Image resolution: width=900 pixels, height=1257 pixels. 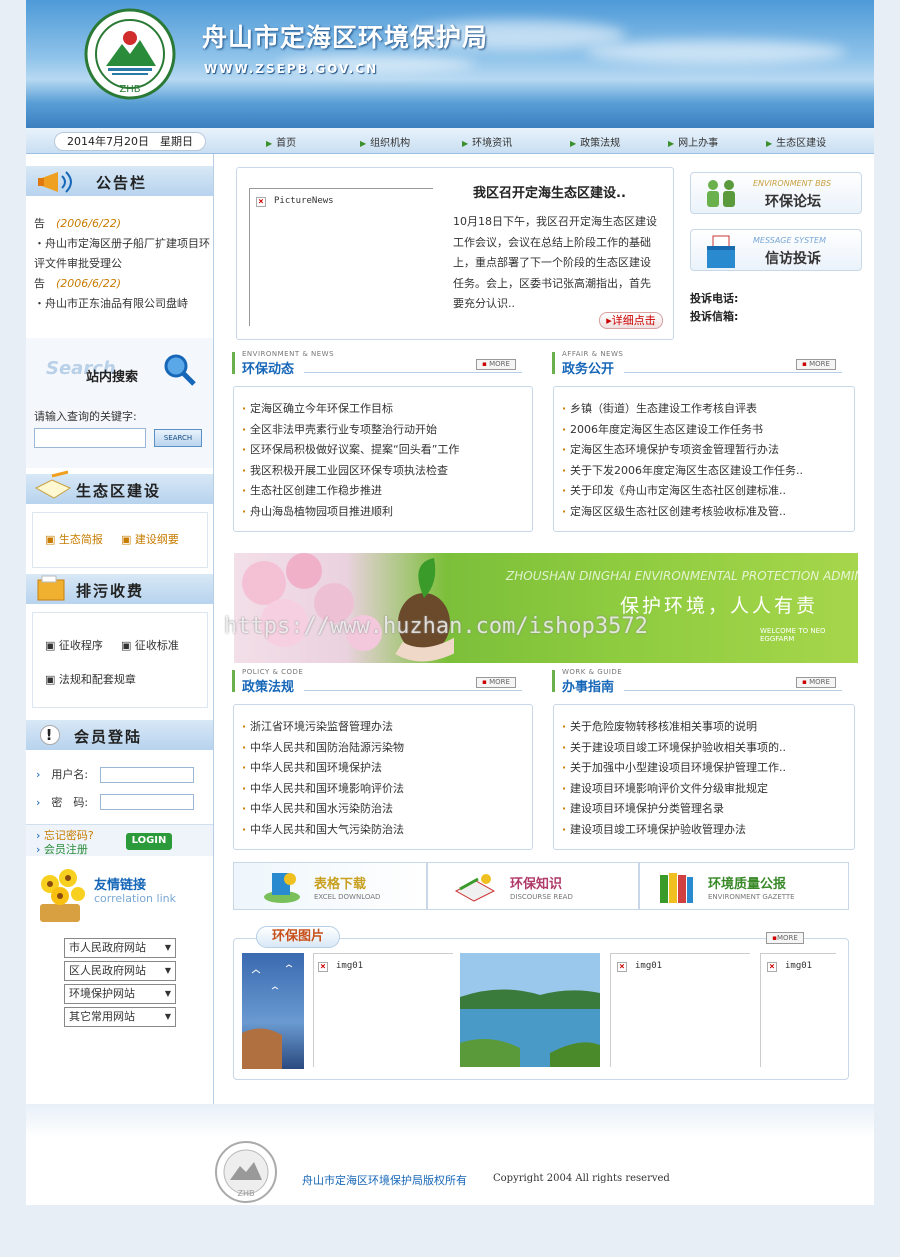 What do you see at coordinates (282, 888) in the screenshot?
I see `excel-icon` at bounding box center [282, 888].